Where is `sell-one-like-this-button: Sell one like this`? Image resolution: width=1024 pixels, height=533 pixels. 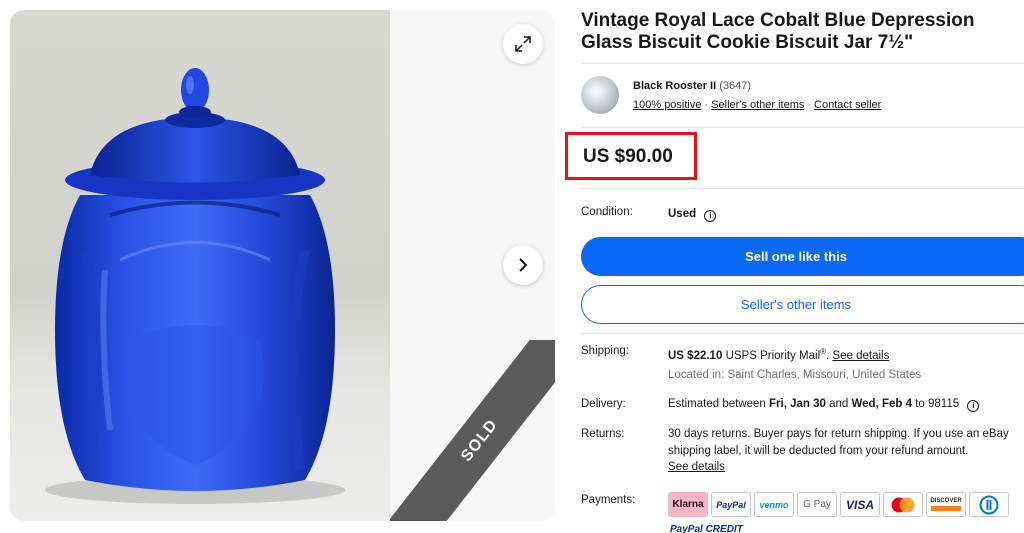
sell-one-like-this-button: Sell one like this is located at coordinates (802, 256).